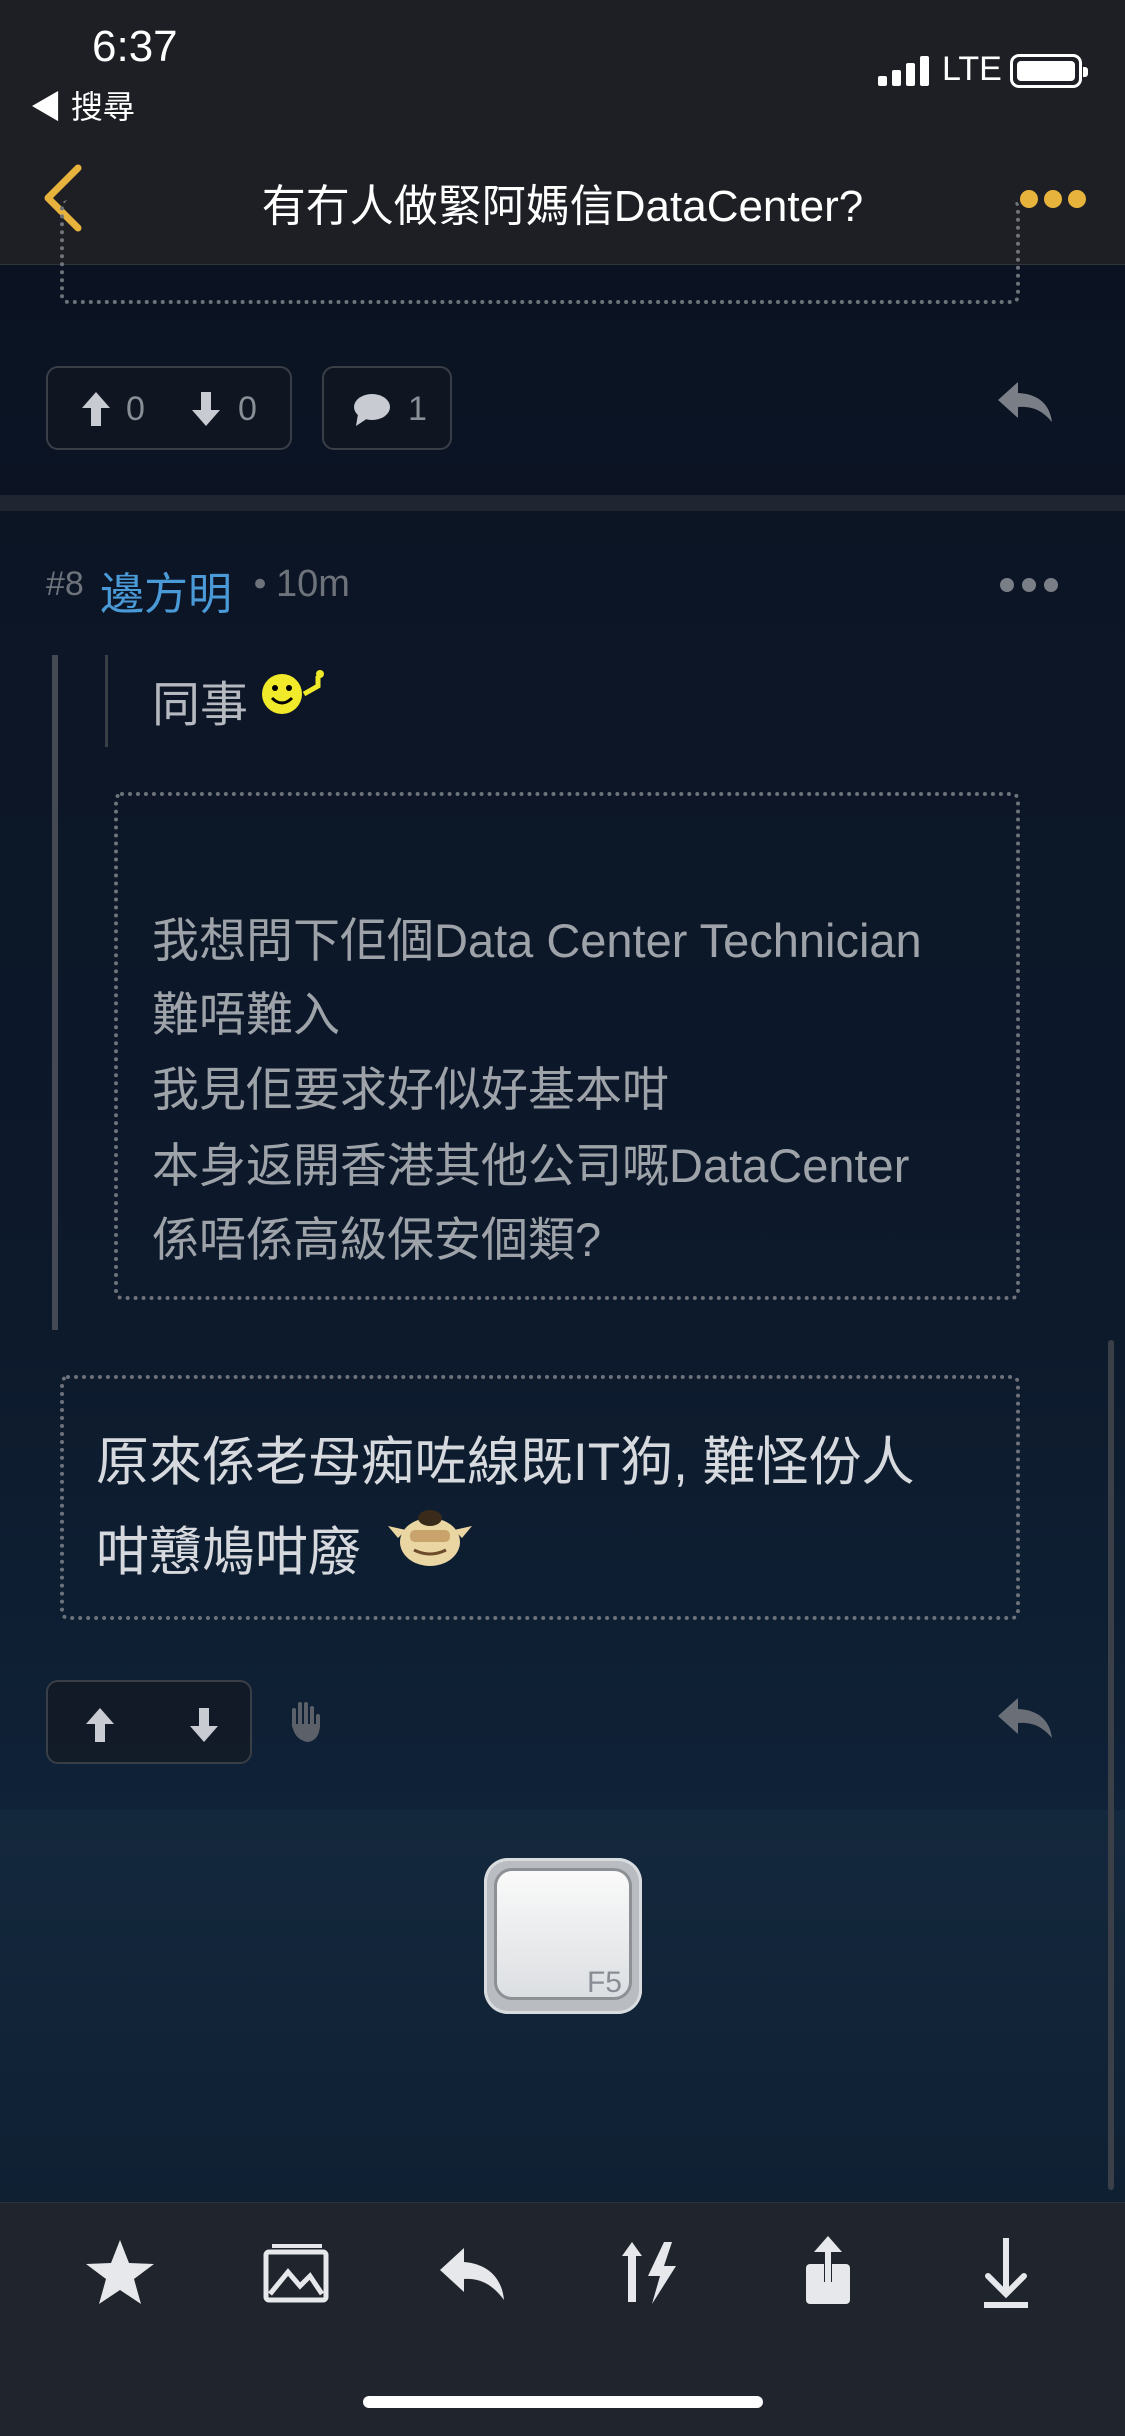 This screenshot has height=2436, width=1125. What do you see at coordinates (1025, 402) in the screenshot?
I see `previous-post-reply-icon` at bounding box center [1025, 402].